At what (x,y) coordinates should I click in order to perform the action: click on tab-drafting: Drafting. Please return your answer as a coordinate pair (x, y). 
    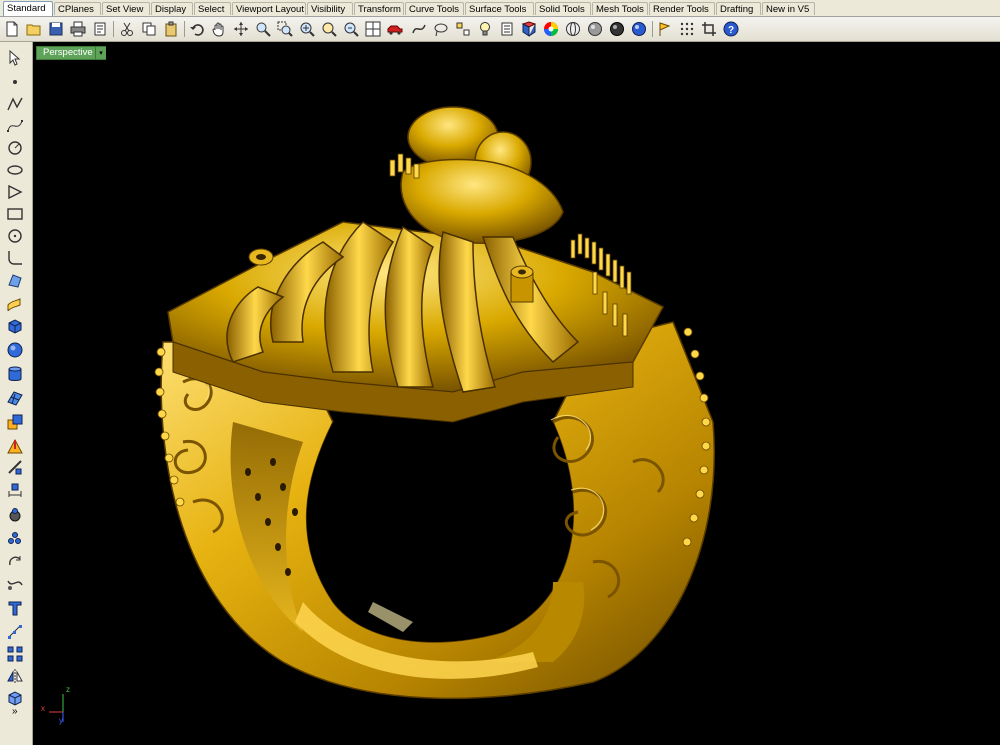
    Looking at the image, I should click on (738, 8).